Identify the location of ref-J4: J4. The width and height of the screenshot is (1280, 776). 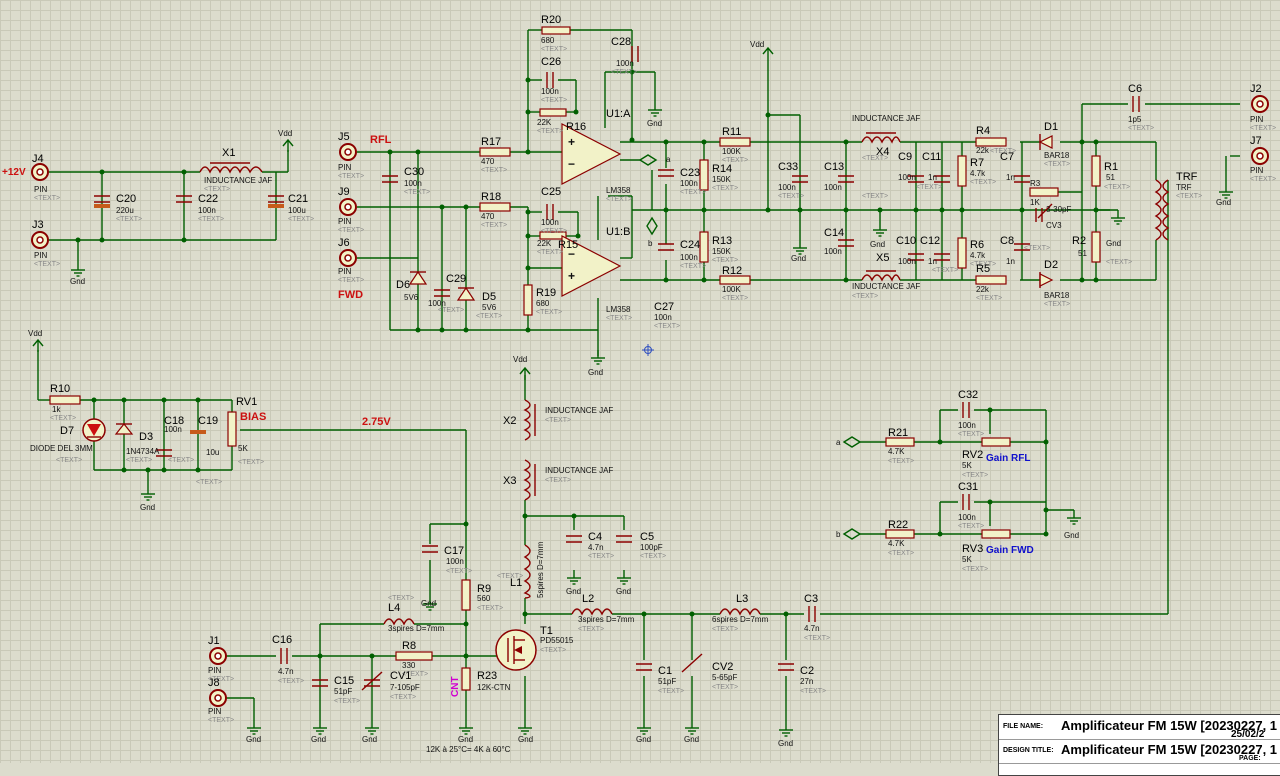
(38, 159).